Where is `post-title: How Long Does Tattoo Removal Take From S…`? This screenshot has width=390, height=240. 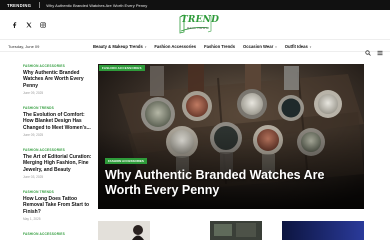
post-title: How Long Does Tattoo Removal Take From S… is located at coordinates (58, 205).